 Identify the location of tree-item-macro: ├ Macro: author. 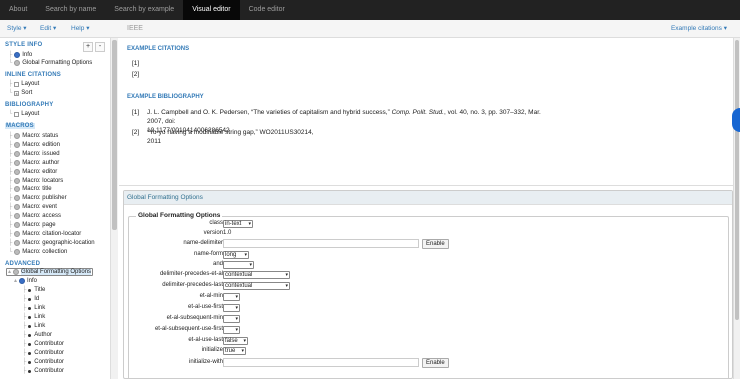
(33, 163).